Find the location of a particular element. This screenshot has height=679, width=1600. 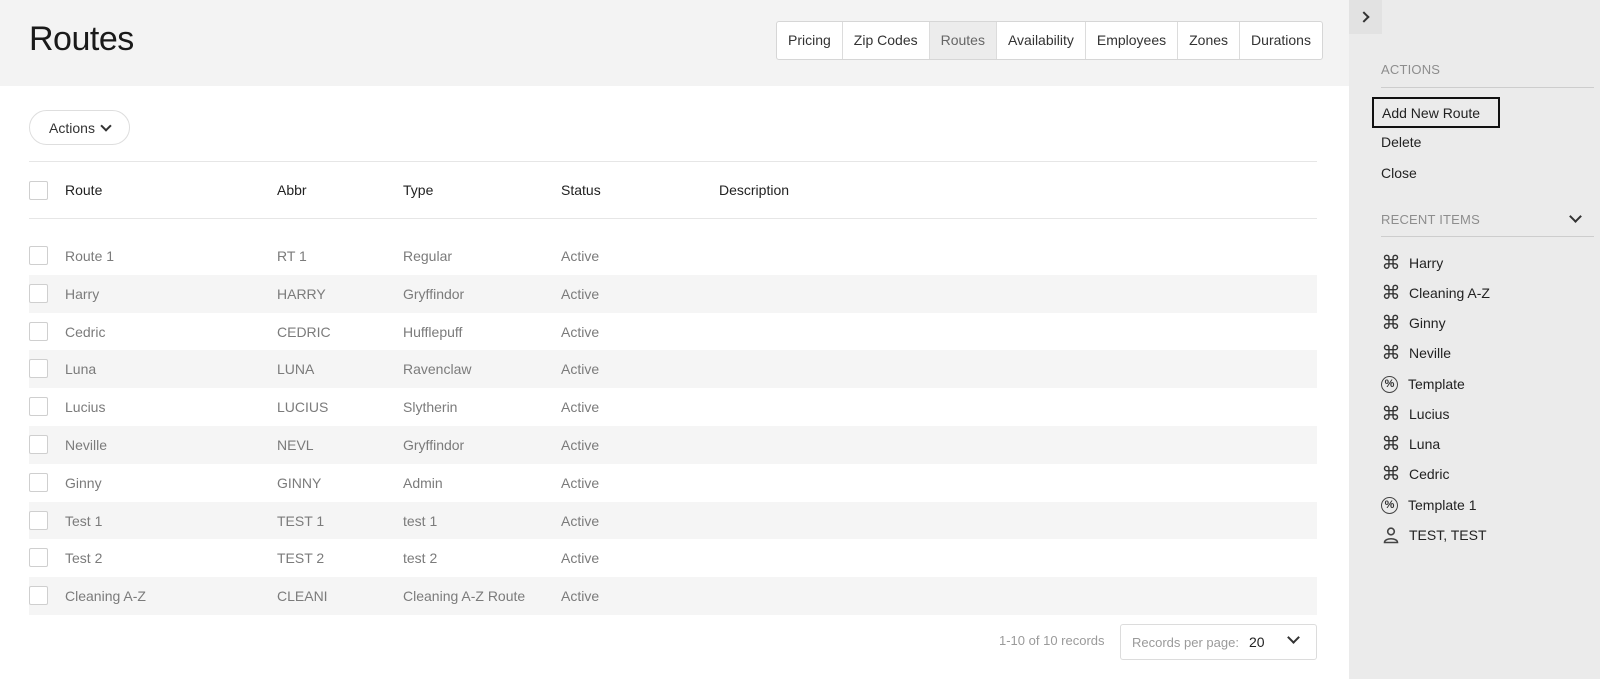

delete-button: Delete is located at coordinates (1401, 142).